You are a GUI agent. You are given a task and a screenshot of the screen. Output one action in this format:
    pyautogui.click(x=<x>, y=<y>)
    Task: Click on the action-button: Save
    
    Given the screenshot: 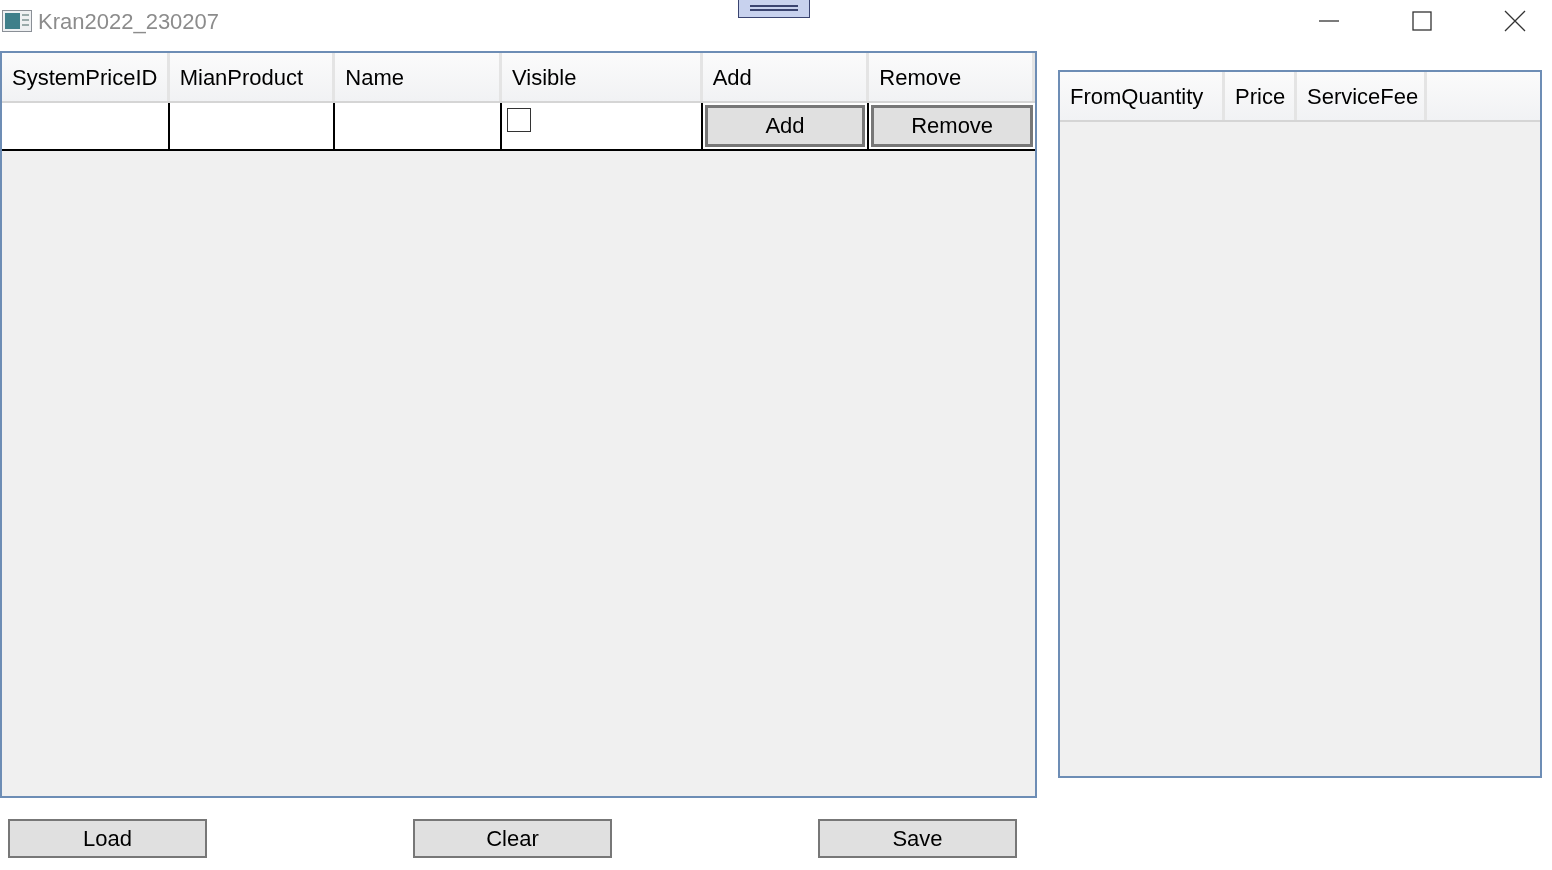 What is the action you would take?
    pyautogui.click(x=917, y=838)
    